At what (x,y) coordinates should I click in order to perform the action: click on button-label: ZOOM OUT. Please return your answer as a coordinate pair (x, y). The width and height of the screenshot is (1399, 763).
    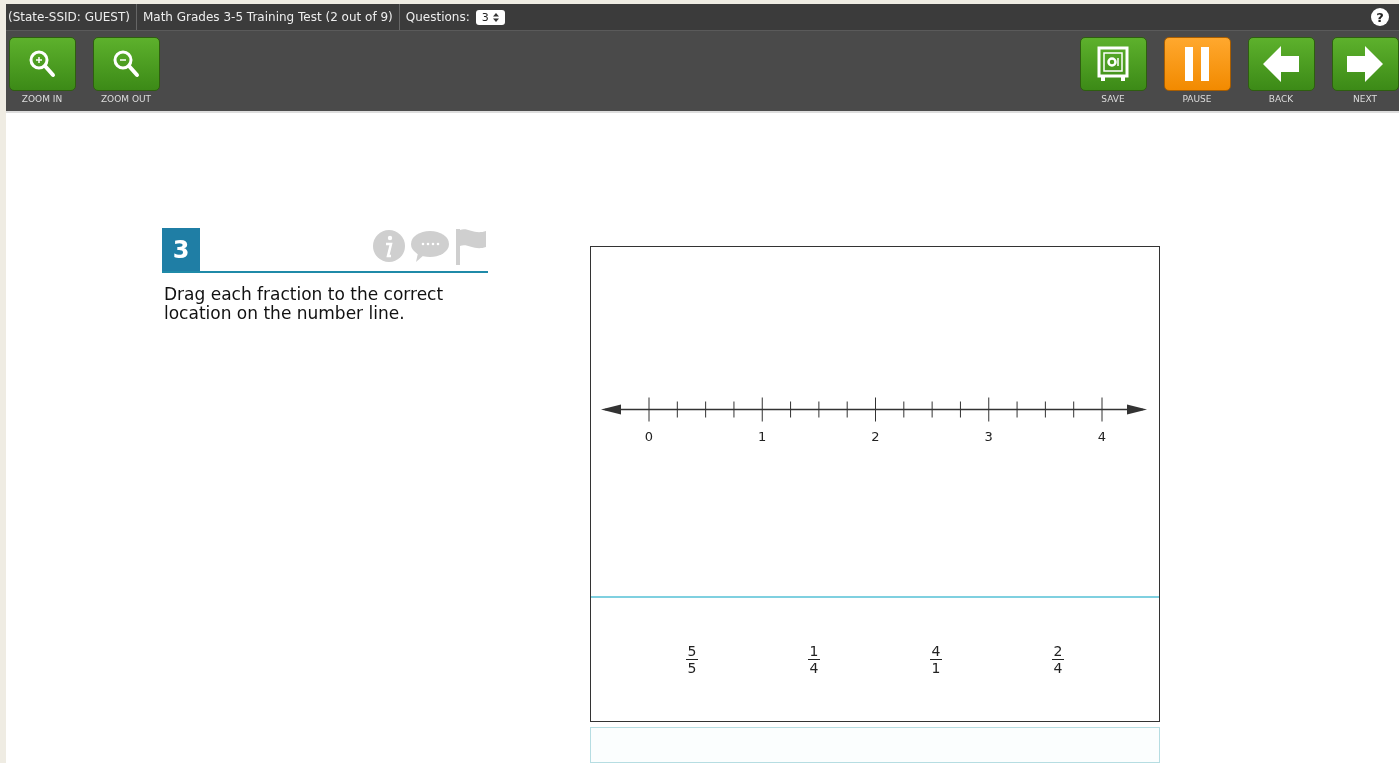
    Looking at the image, I should click on (126, 99).